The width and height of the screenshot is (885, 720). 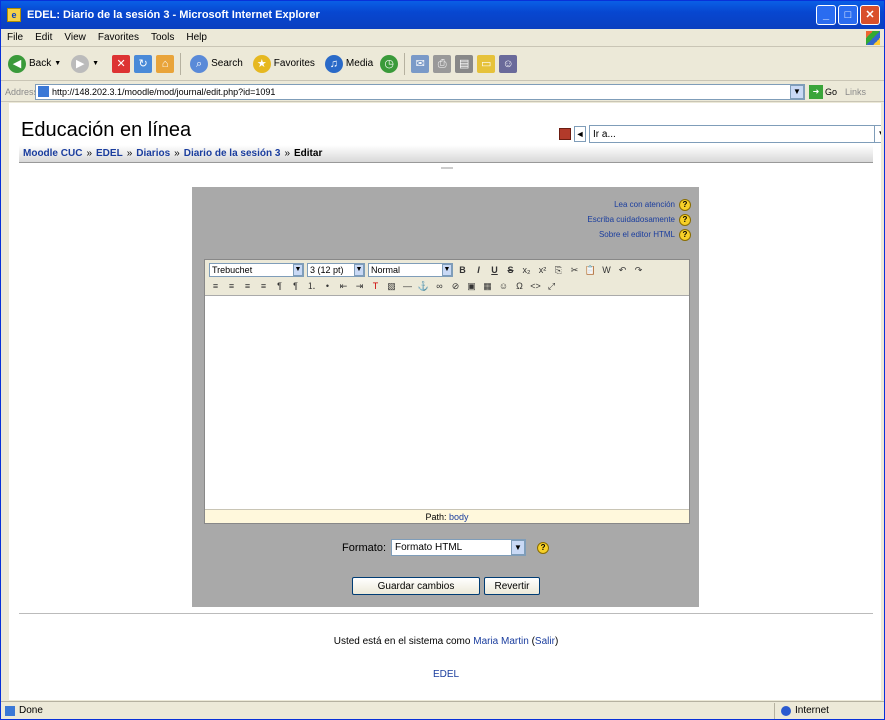 I want to click on history-icon: ◷, so click(x=389, y=63).